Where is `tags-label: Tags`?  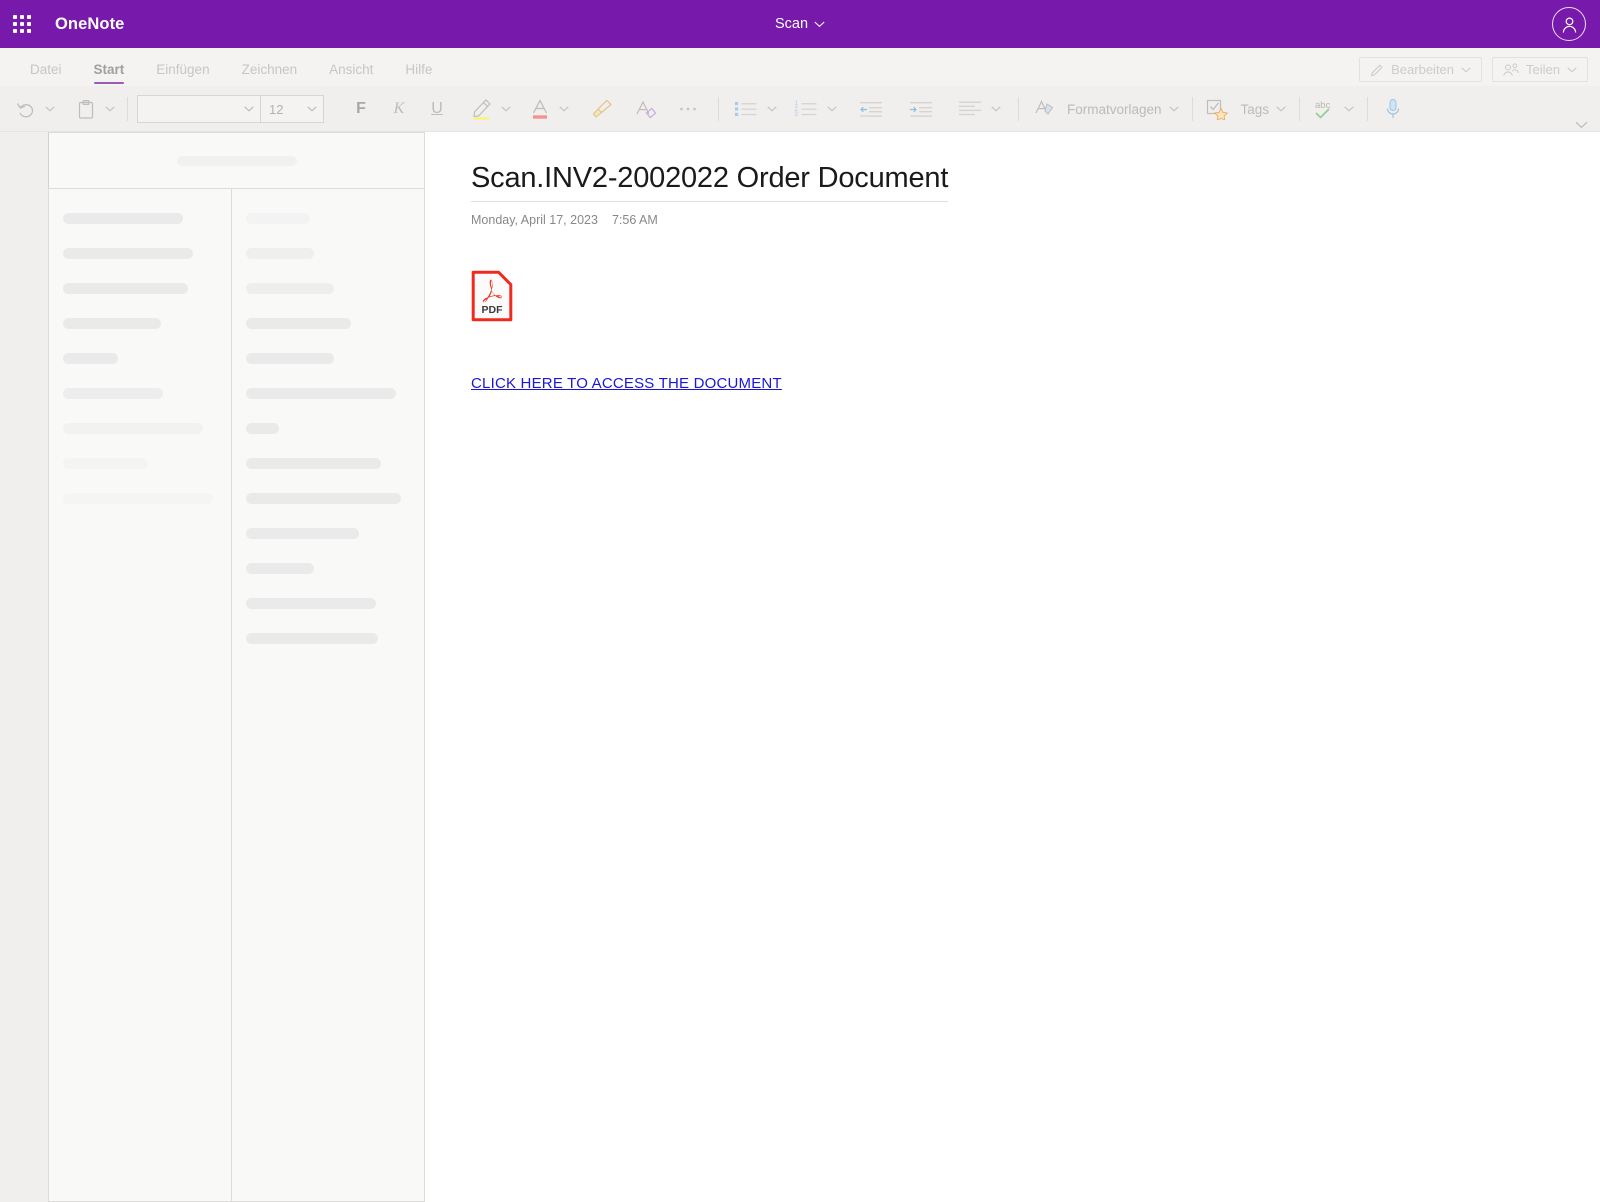 tags-label: Tags is located at coordinates (1254, 109).